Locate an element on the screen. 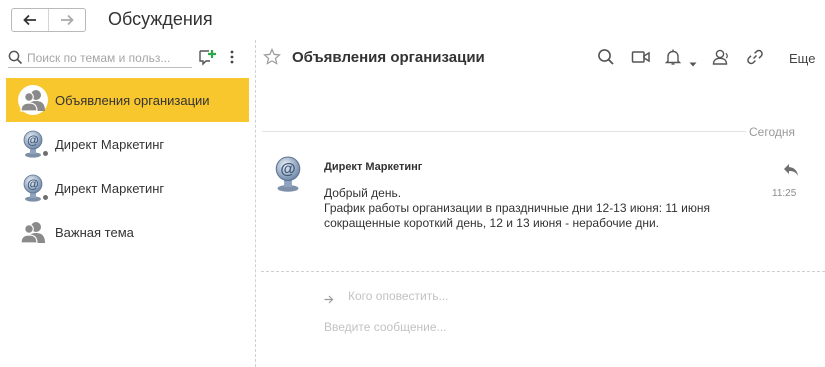 Image resolution: width=825 pixels, height=367 pixels. users-icon is located at coordinates (720, 57).